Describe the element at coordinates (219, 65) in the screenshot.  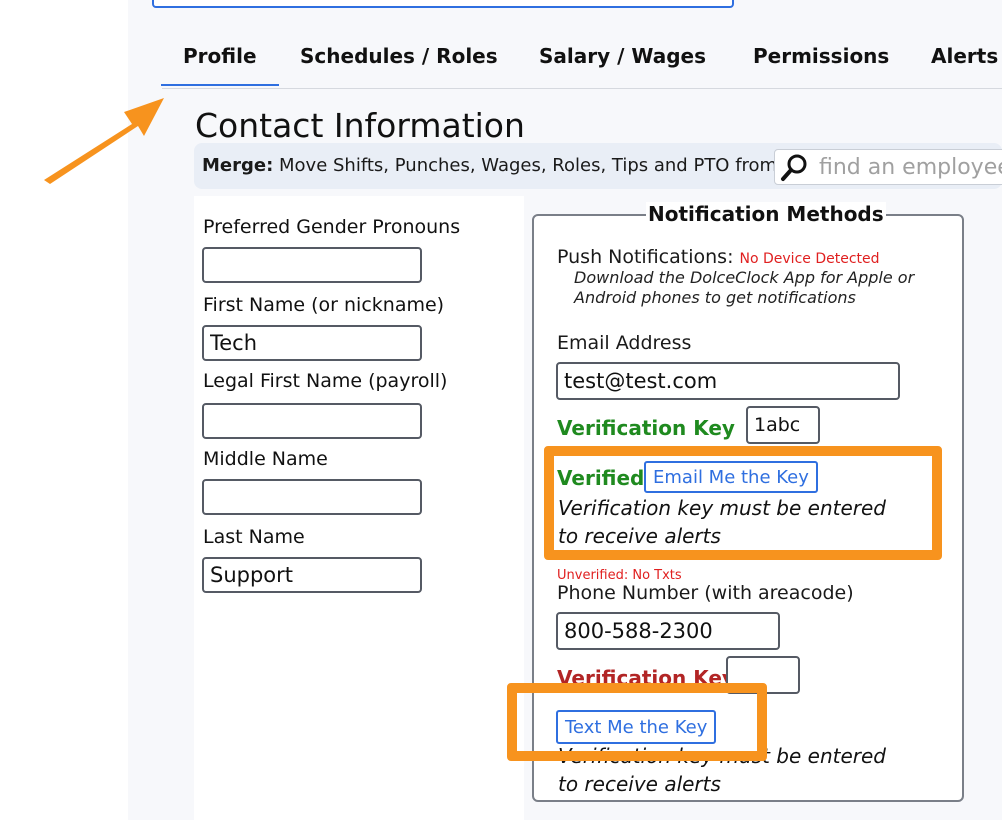
I see `tab-profile: Profile` at that location.